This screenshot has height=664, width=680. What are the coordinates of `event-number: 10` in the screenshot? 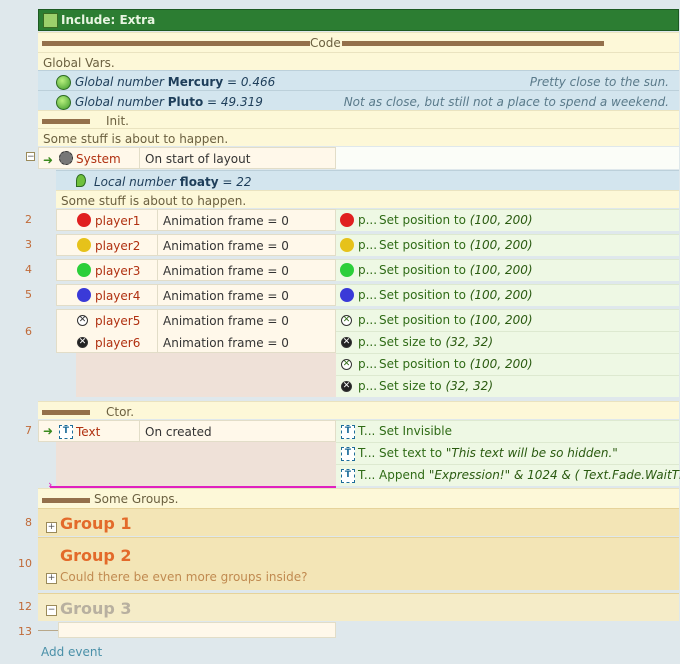 It's located at (25, 563).